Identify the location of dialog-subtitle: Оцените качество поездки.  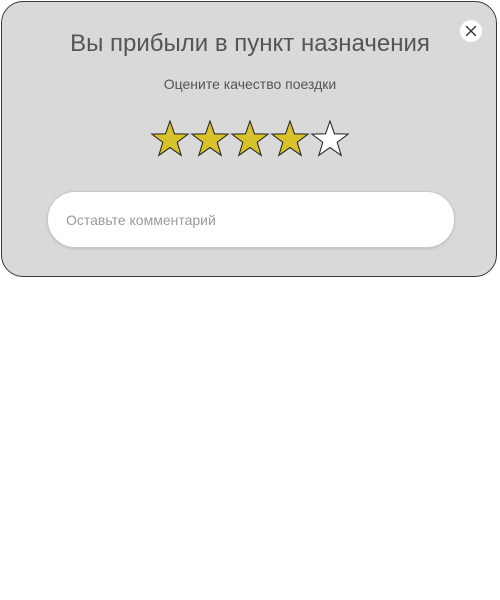
(250, 84).